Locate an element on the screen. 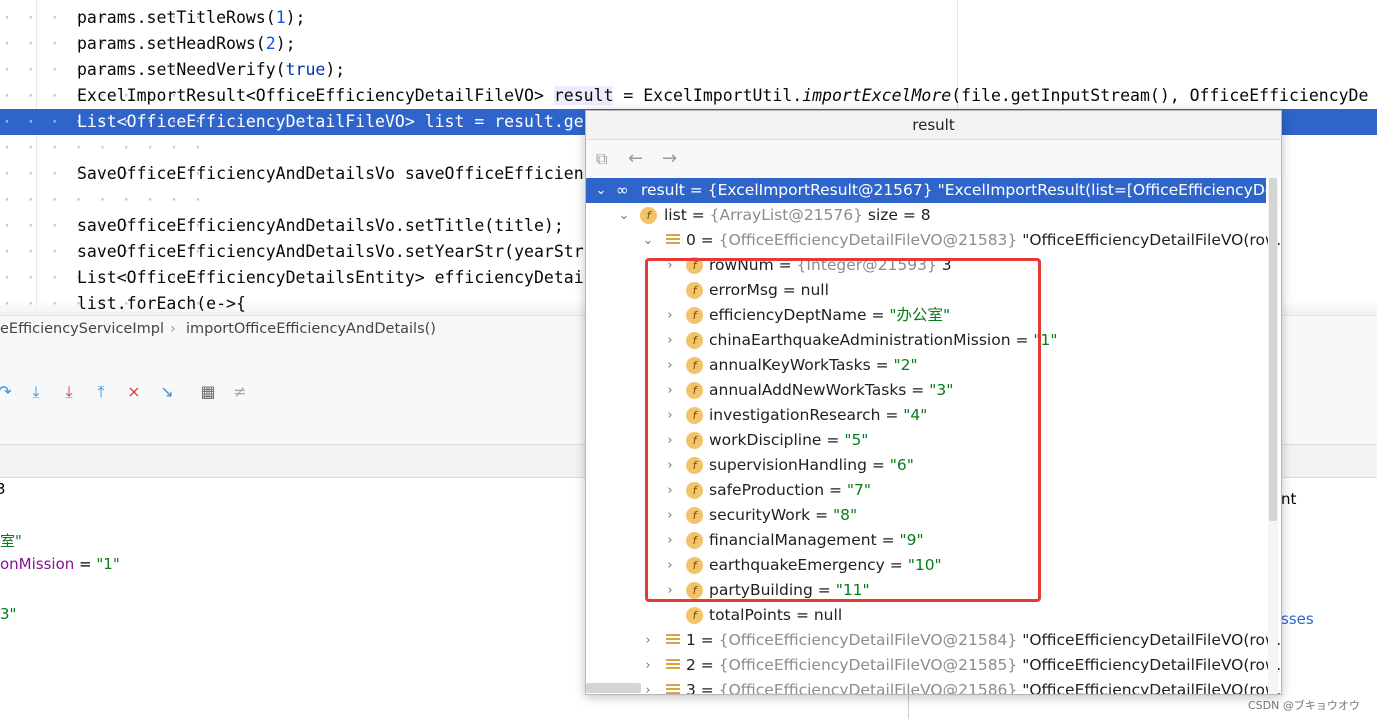 This screenshot has height=719, width=1377. code-line: · · · · · · · · · params.setHeadRows(2); is located at coordinates (688, 44).